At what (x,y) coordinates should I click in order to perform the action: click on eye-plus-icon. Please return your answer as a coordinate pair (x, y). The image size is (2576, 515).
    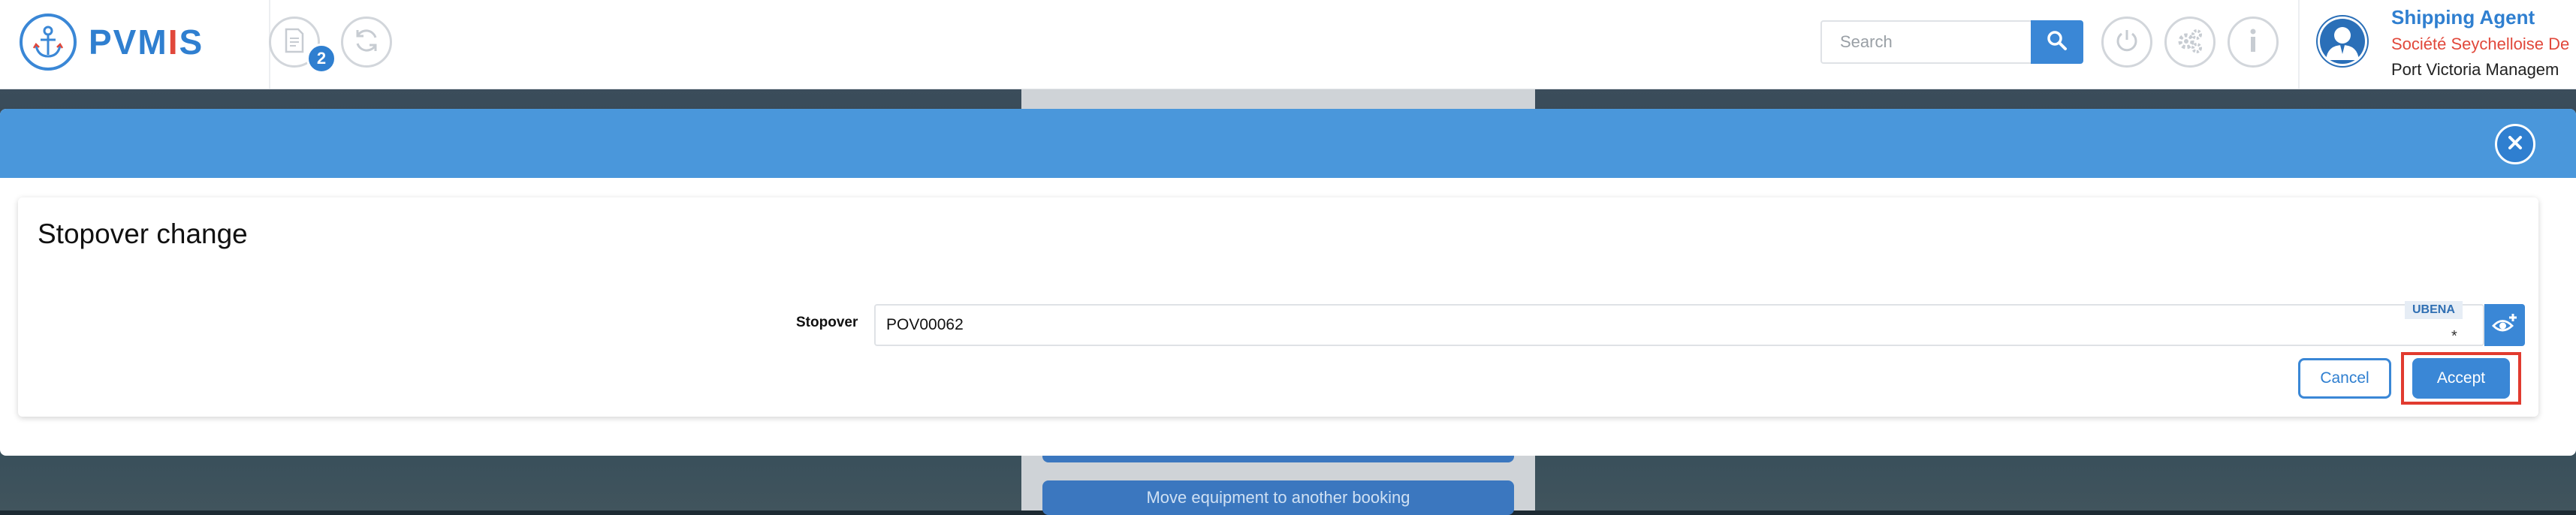
    Looking at the image, I should click on (2504, 325).